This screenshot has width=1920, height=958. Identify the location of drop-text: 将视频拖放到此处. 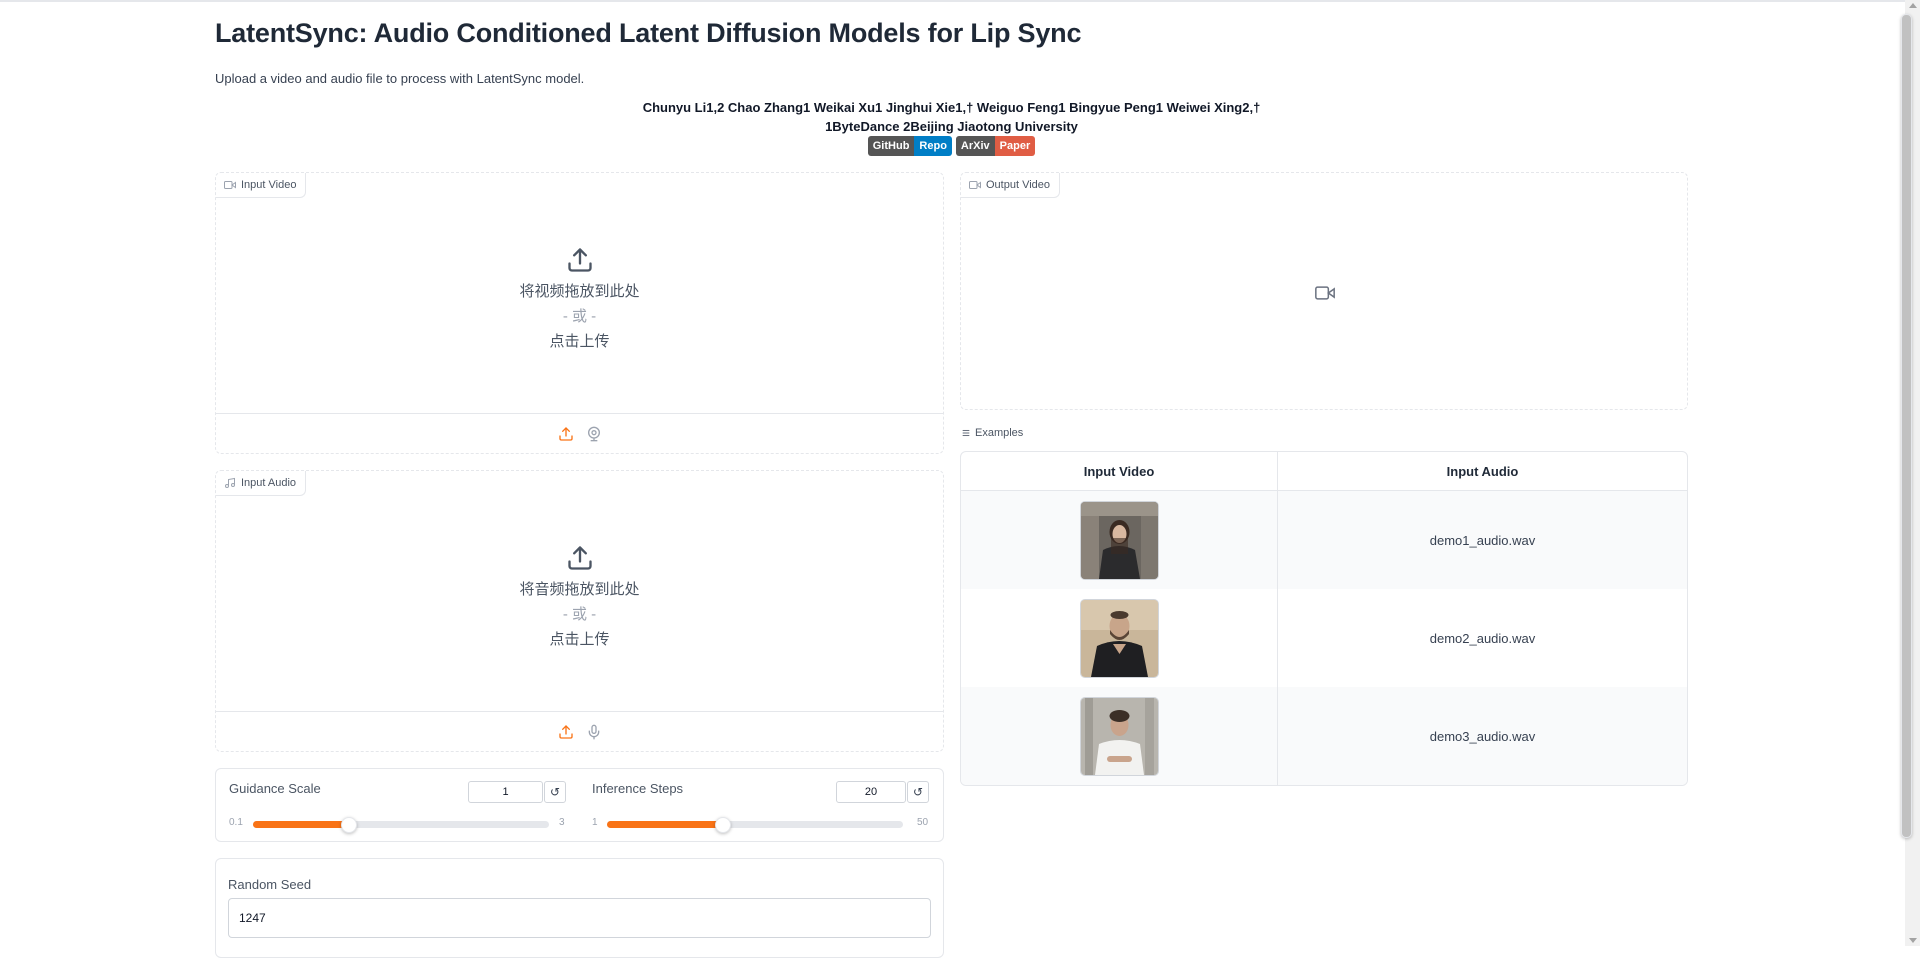
(579, 291).